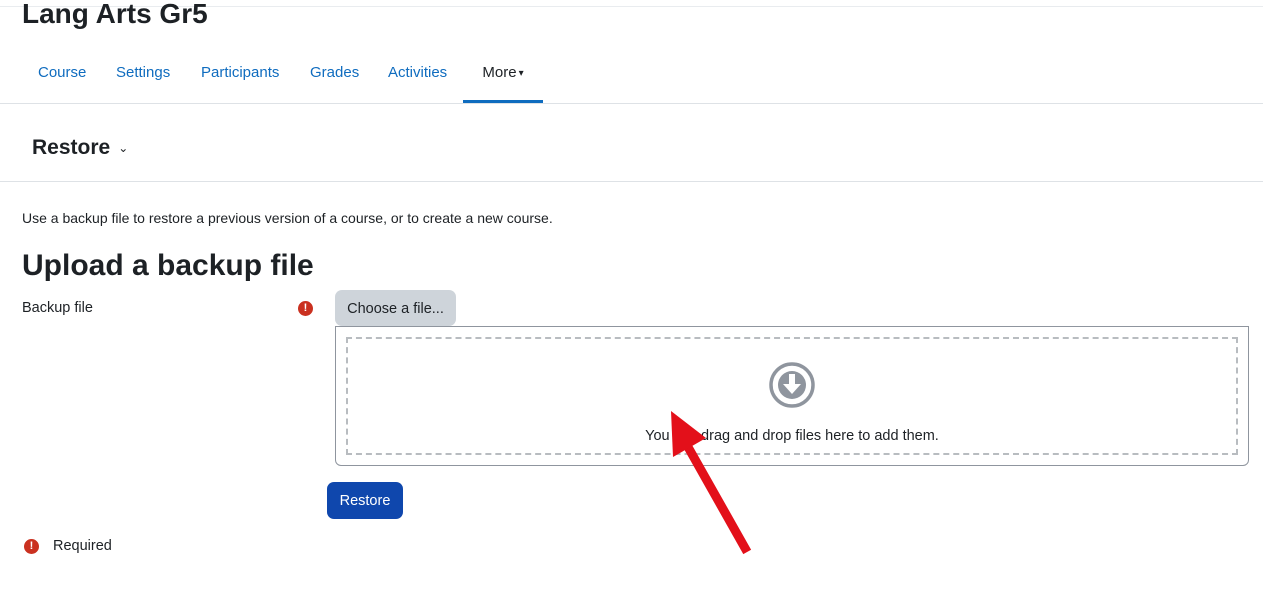  What do you see at coordinates (711, 483) in the screenshot?
I see `annotation-arrow` at bounding box center [711, 483].